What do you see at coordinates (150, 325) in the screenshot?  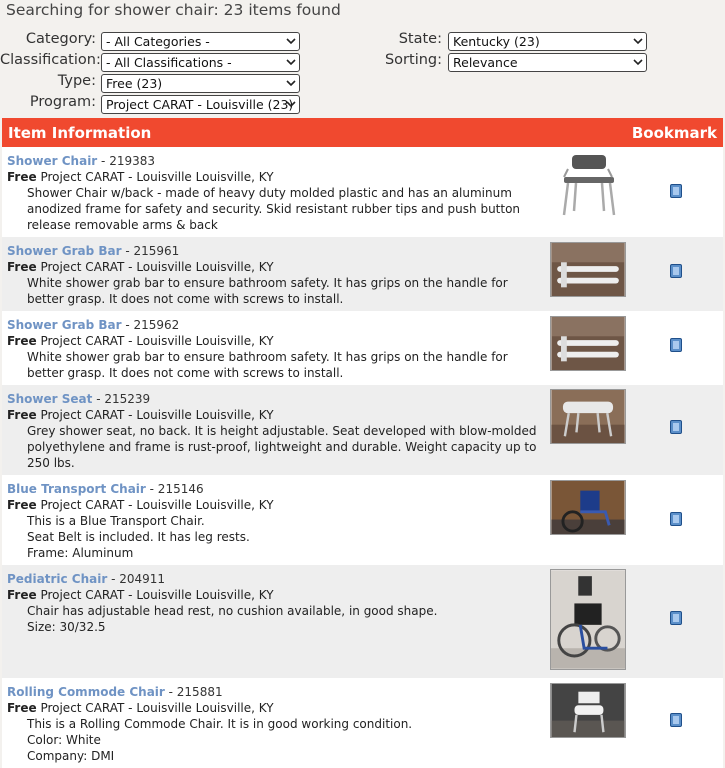 I see `item-id: - 215962` at bounding box center [150, 325].